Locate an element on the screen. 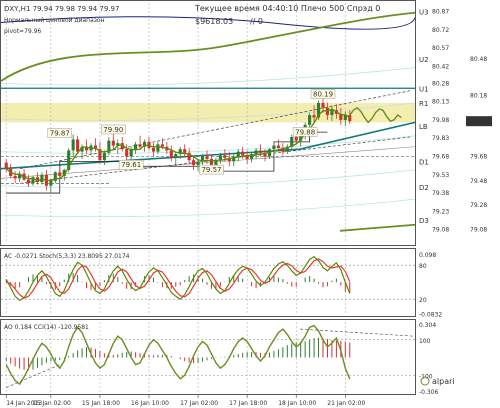 The height and width of the screenshot is (408, 500). current-price-label: 79.97 is located at coordinates (479, 122).